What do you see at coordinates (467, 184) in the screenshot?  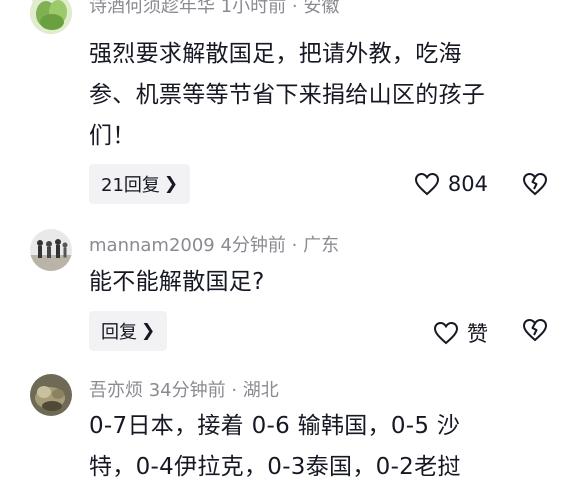 I see `like-count: 804` at bounding box center [467, 184].